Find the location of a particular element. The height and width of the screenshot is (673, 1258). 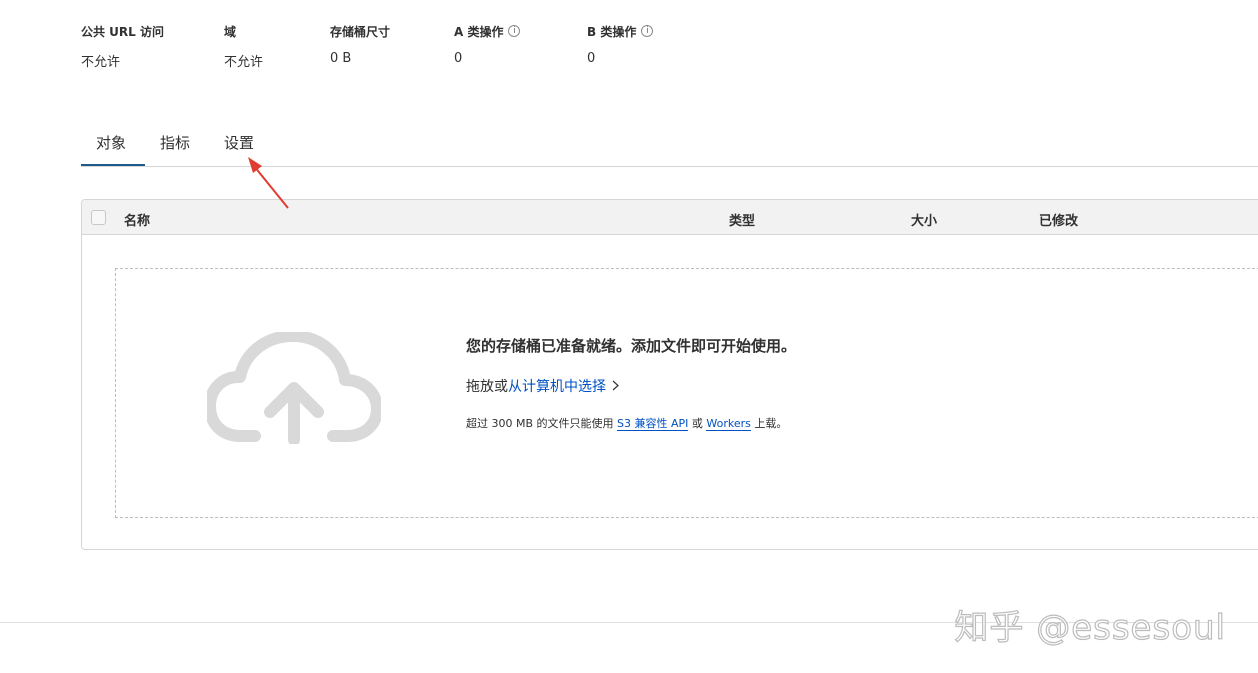

drop-prefix: 拖放或 is located at coordinates (487, 387).